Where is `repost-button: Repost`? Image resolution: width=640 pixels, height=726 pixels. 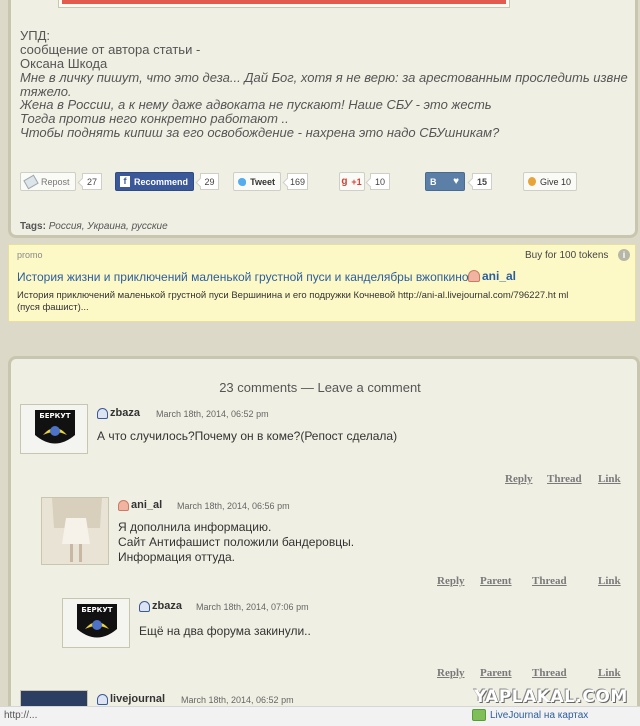 repost-button: Repost is located at coordinates (48, 181).